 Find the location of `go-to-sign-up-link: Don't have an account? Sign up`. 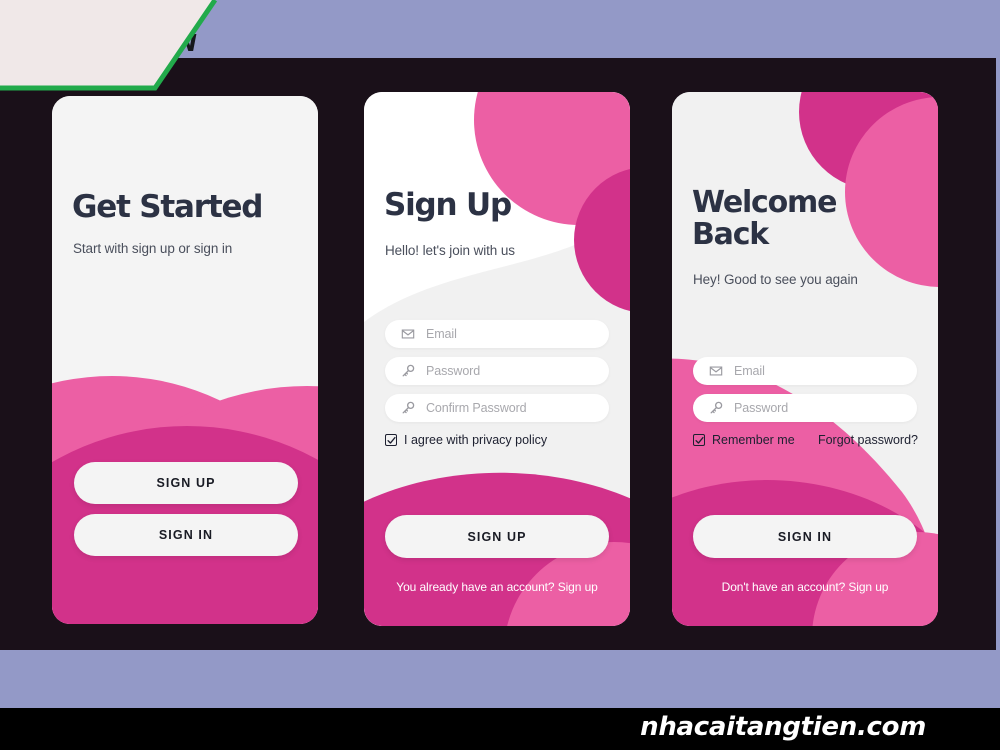

go-to-sign-up-link: Don't have an account? Sign up is located at coordinates (805, 587).